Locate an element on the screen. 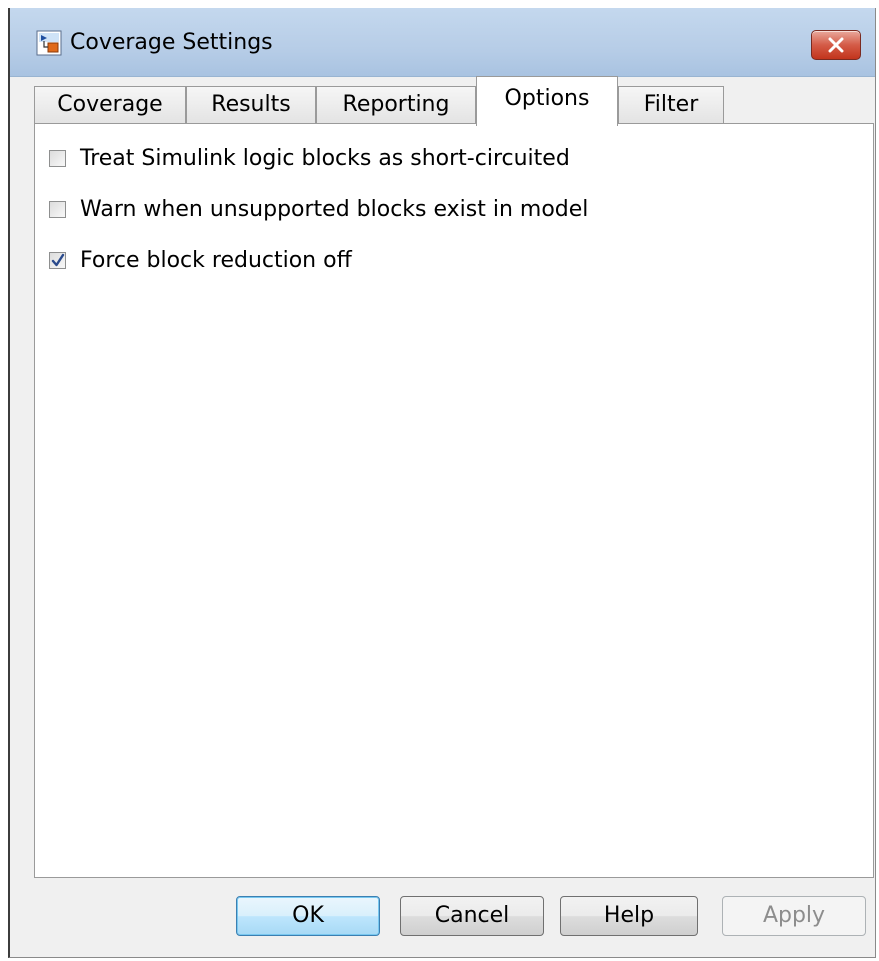 The width and height of the screenshot is (879, 961). simulink-model-icon is located at coordinates (49, 43).